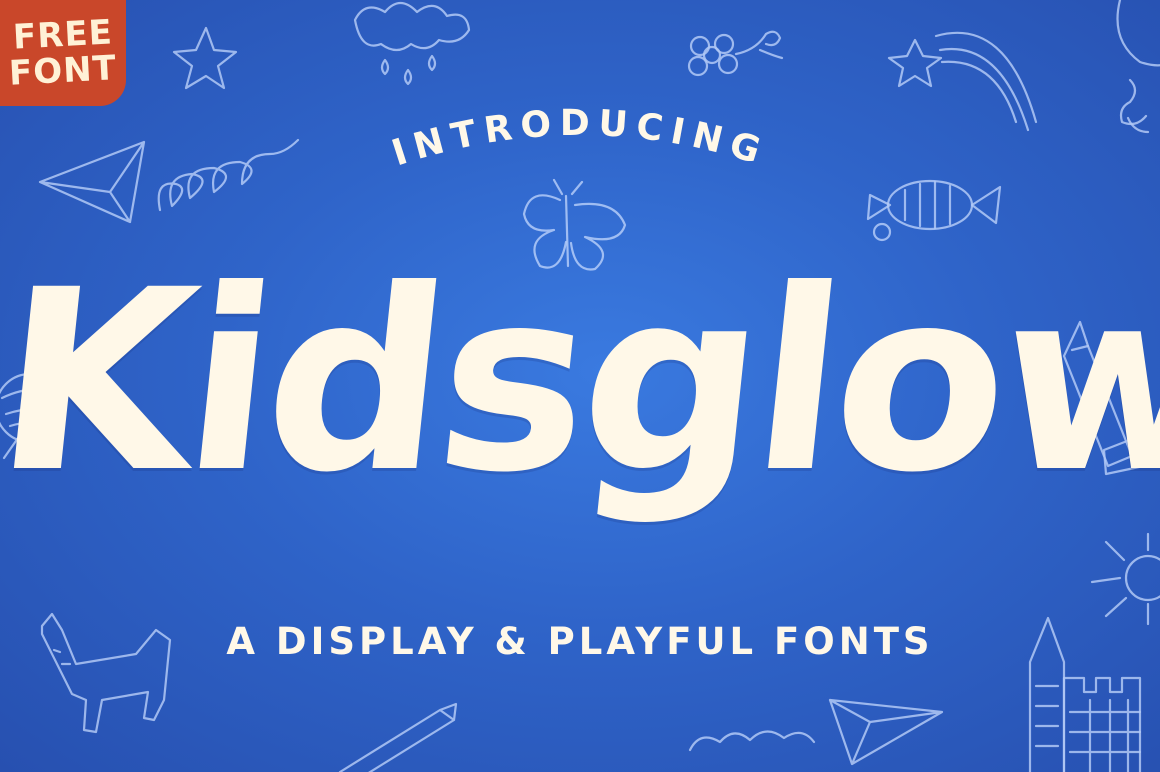  I want to click on svg-text: INTRODUCING, so click(579, 139).